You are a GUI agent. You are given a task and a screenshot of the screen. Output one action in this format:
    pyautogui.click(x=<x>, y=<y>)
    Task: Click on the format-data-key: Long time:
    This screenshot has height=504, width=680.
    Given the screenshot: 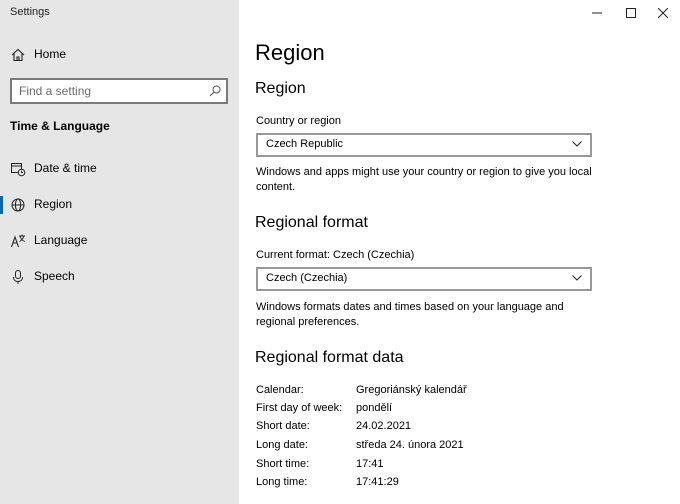 What is the action you would take?
    pyautogui.click(x=282, y=482)
    